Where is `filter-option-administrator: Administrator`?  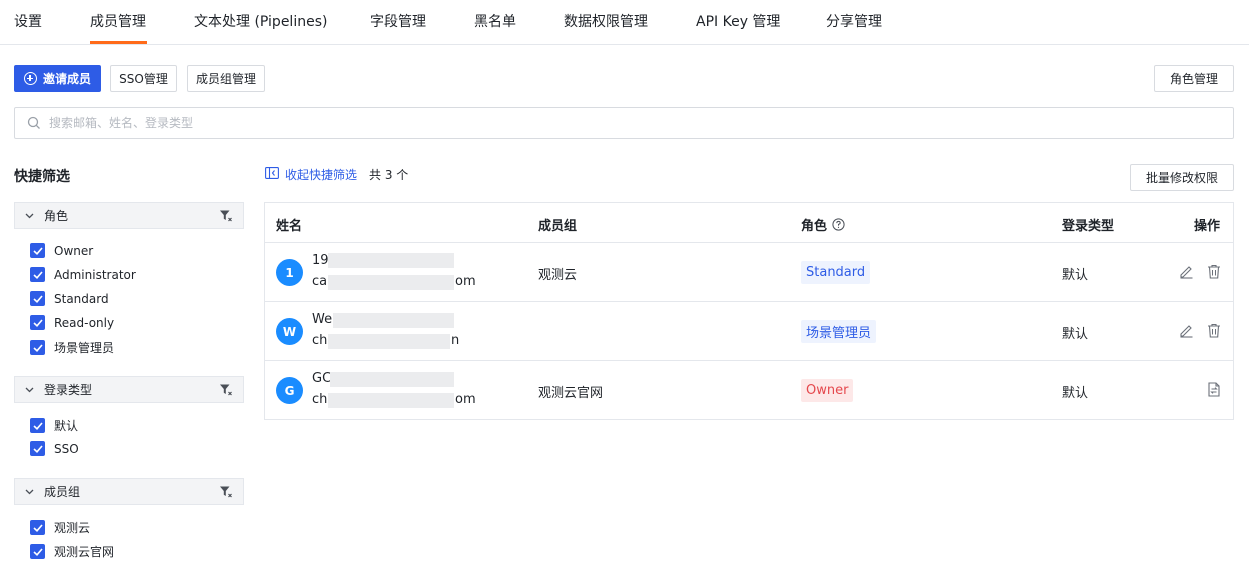
filter-option-administrator: Administrator is located at coordinates (83, 274).